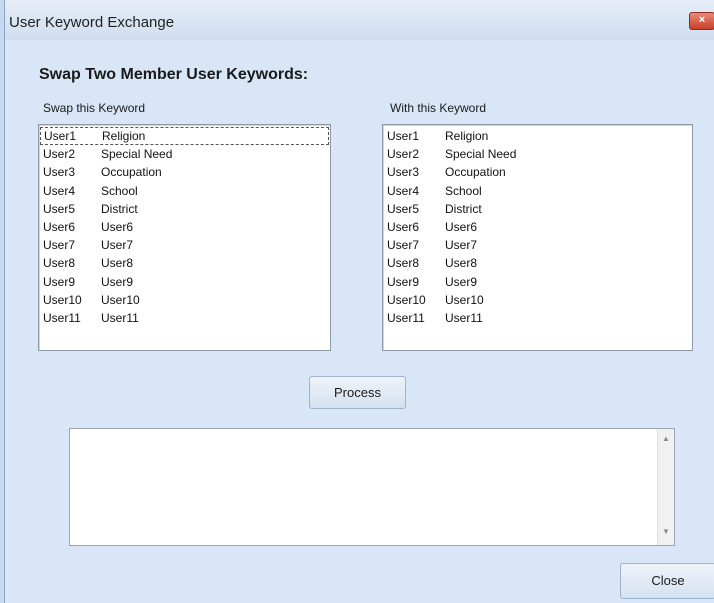 This screenshot has width=714, height=603. What do you see at coordinates (359, 20) in the screenshot?
I see `title-bar: User Keyword Exchange ×` at bounding box center [359, 20].